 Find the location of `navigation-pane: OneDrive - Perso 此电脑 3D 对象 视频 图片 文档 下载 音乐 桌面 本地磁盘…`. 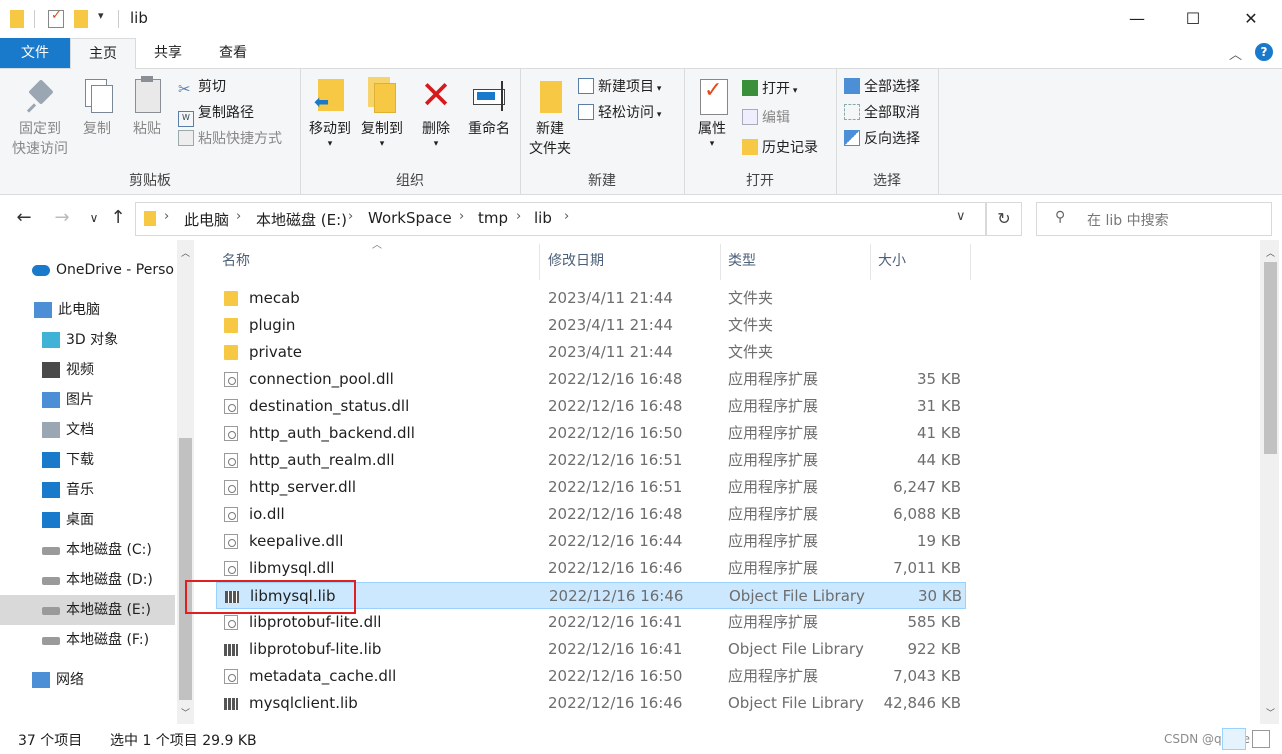

navigation-pane: OneDrive - Perso 此电脑 3D 对象 视频 图片 文档 下载 音乐 桌面 本地磁盘… is located at coordinates (98, 482).